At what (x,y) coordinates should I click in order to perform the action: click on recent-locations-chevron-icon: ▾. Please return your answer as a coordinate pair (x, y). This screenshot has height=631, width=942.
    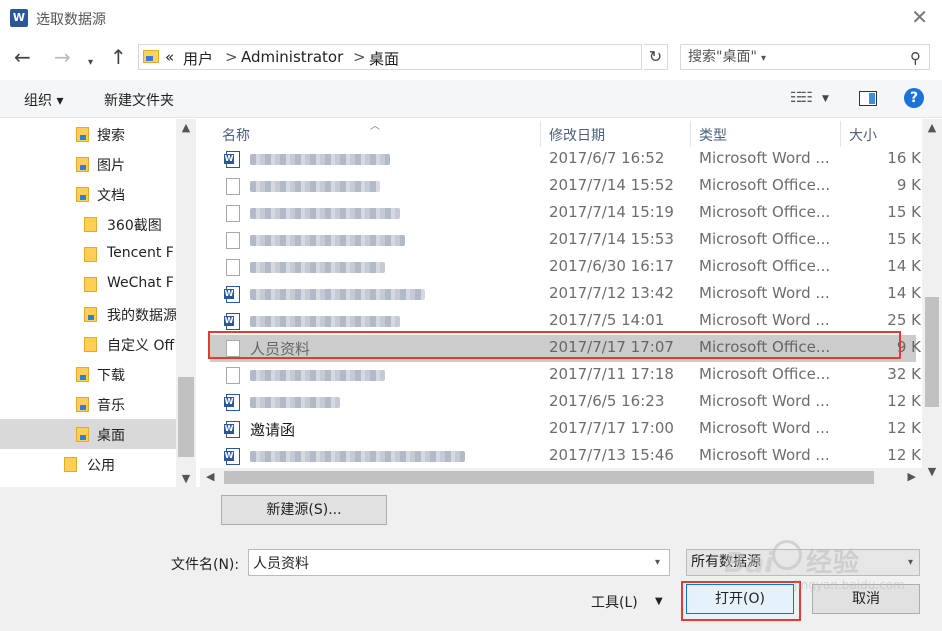
    Looking at the image, I should click on (90, 63).